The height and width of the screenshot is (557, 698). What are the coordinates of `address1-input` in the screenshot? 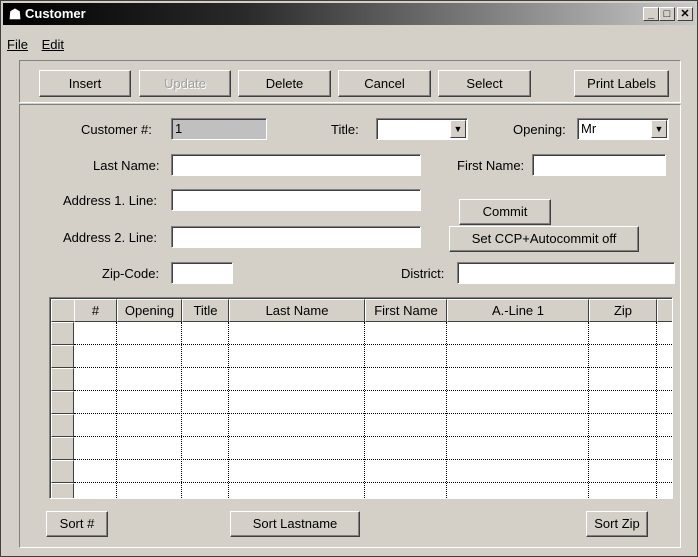 It's located at (296, 200).